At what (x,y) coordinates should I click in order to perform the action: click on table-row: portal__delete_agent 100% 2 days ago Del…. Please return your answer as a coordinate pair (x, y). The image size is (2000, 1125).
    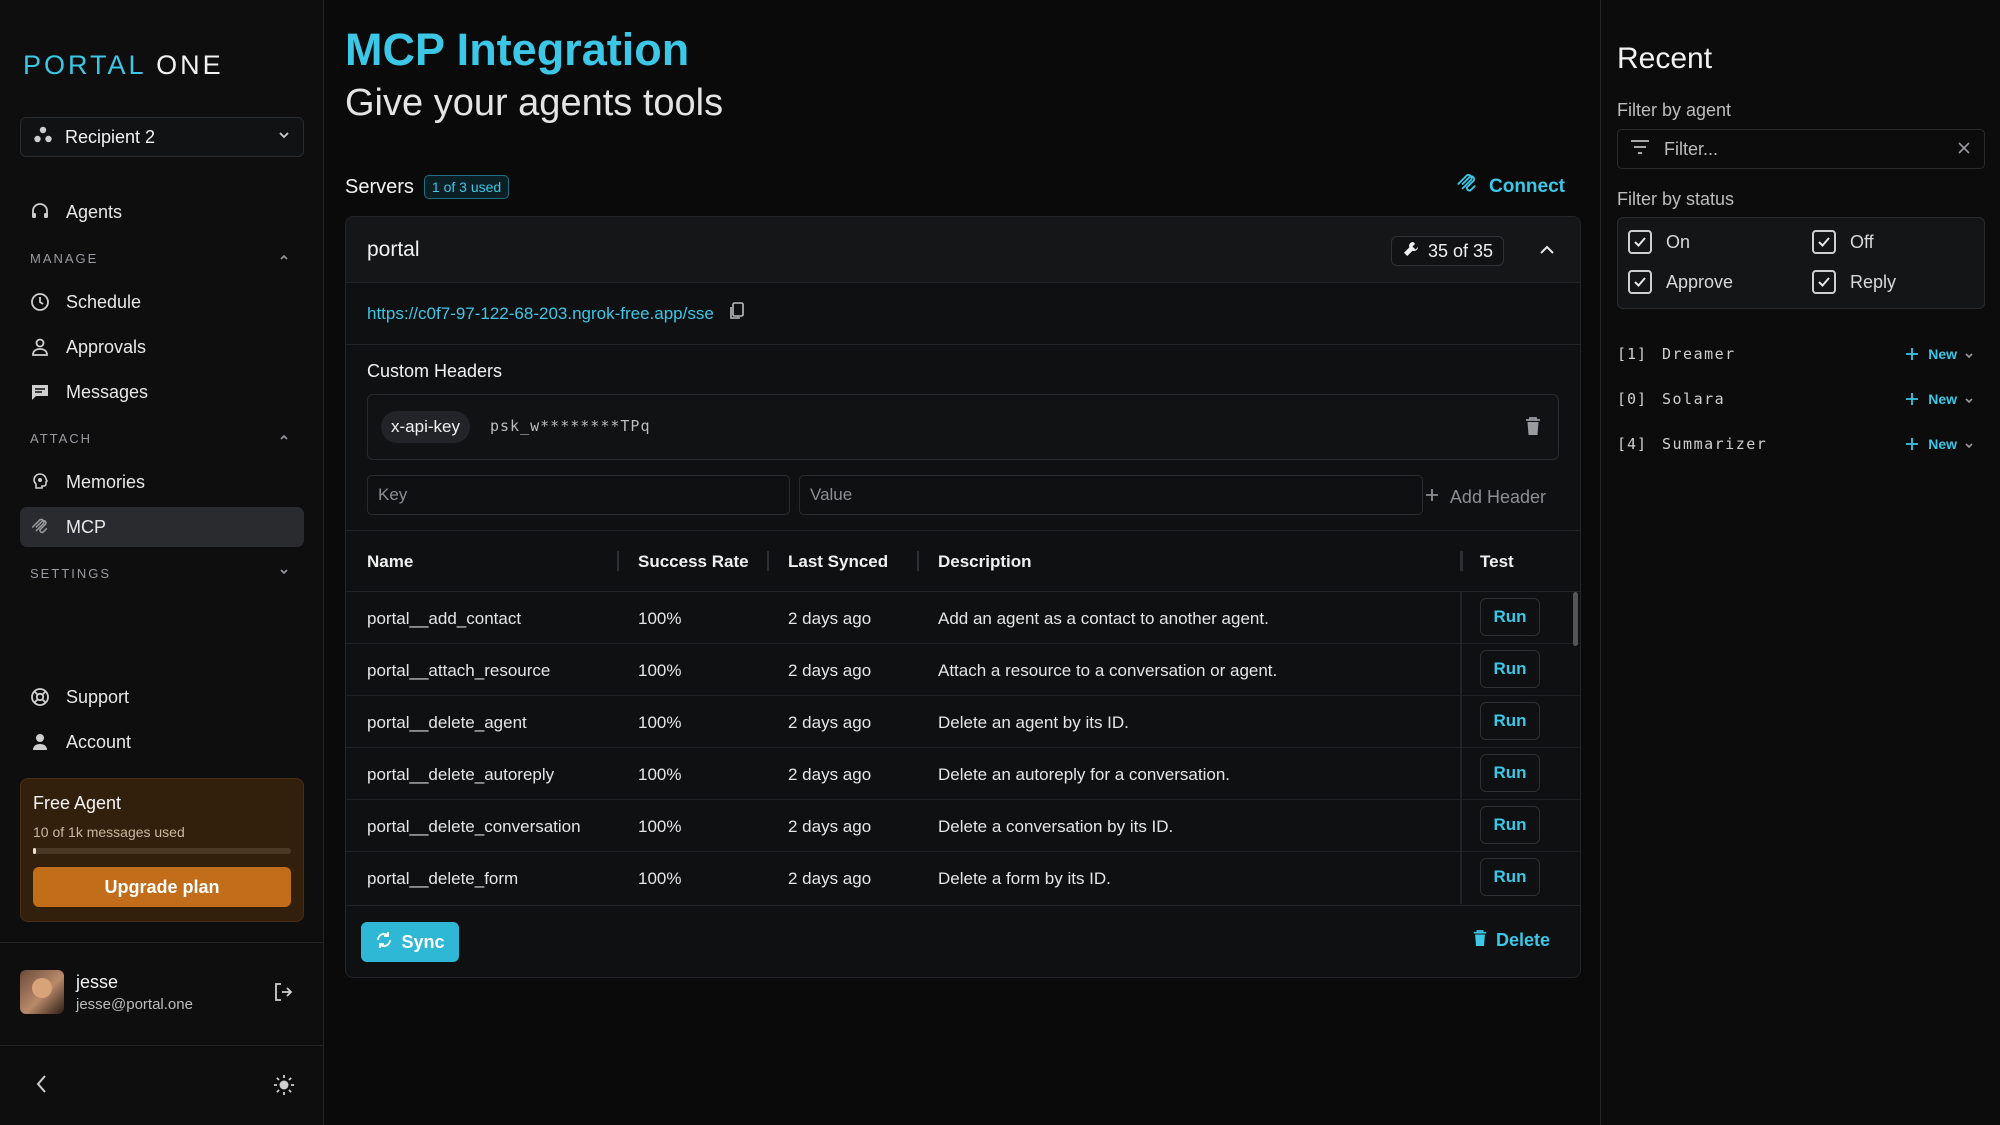
    Looking at the image, I should click on (963, 722).